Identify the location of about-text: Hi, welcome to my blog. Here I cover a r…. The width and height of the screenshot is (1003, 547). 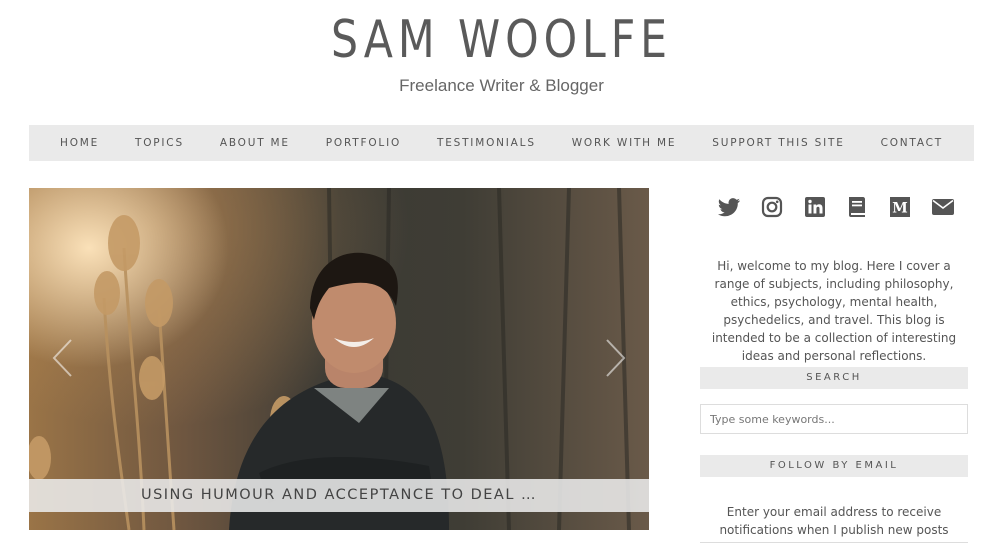
(834, 311).